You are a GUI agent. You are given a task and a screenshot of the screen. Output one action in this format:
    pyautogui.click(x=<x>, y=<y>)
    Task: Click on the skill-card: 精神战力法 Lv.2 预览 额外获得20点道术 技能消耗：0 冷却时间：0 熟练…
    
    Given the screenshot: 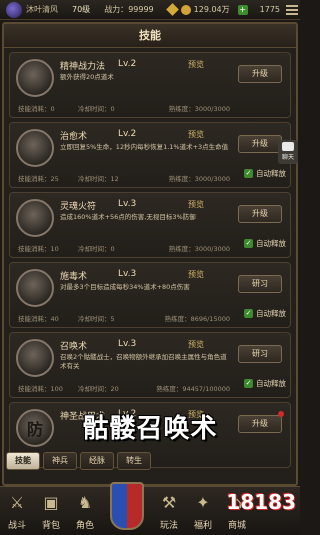 What is the action you would take?
    pyautogui.click(x=150, y=85)
    